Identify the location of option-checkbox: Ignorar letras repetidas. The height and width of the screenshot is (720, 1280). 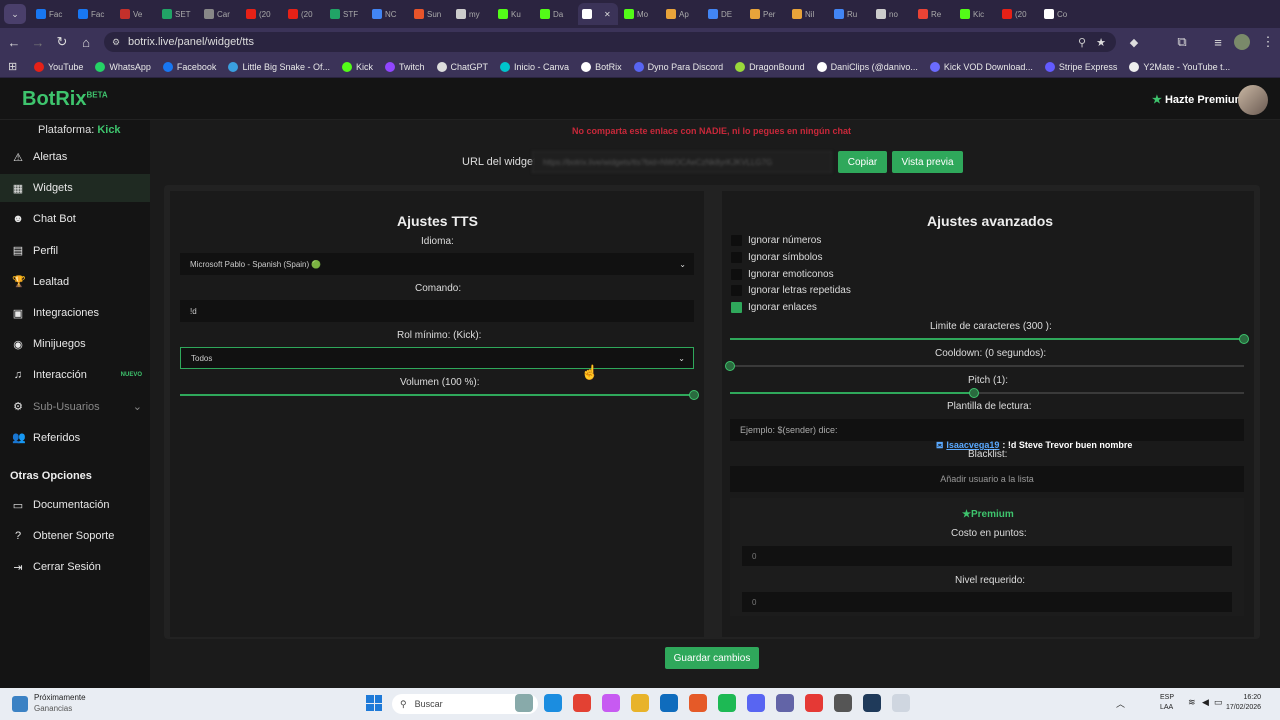
(791, 291).